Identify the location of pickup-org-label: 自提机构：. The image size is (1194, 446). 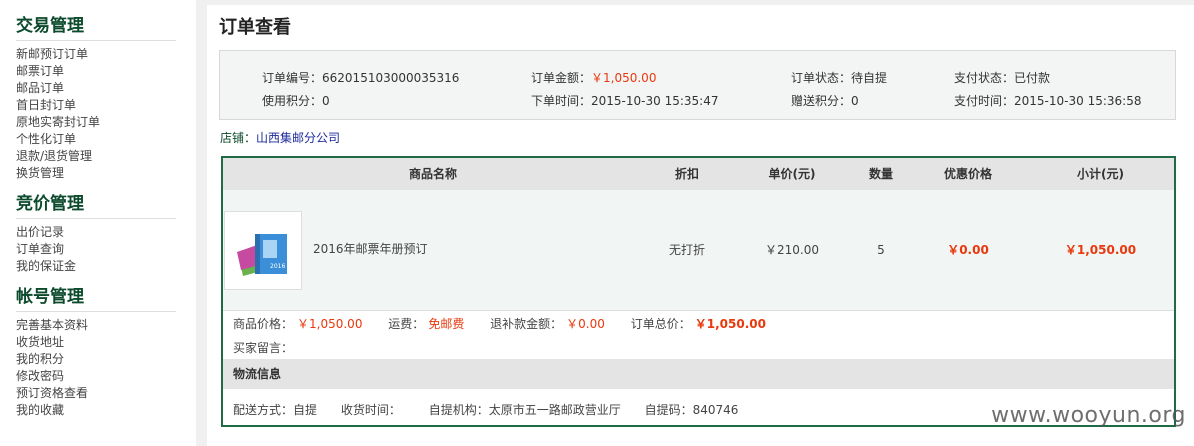
(458, 410).